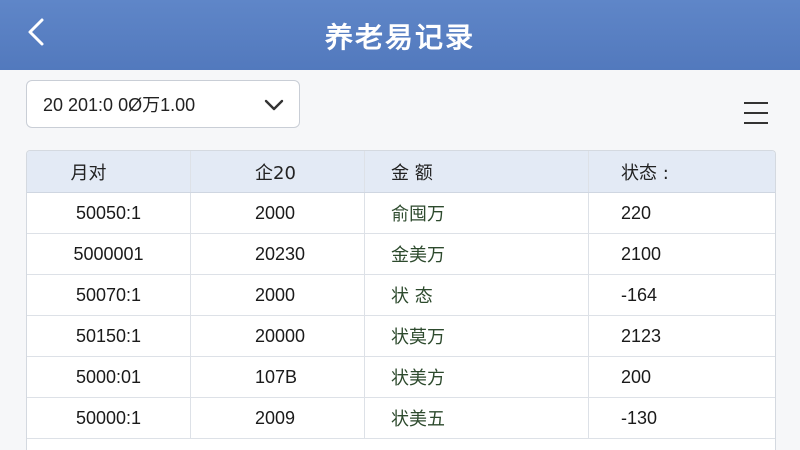 The image size is (800, 450). I want to click on table-row: 5000:01 107B 状美方 200, so click(401, 377).